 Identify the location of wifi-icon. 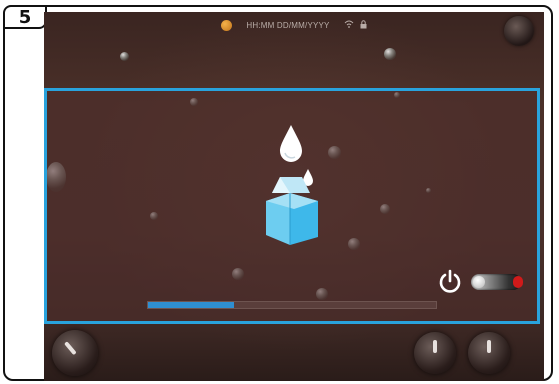
(349, 25).